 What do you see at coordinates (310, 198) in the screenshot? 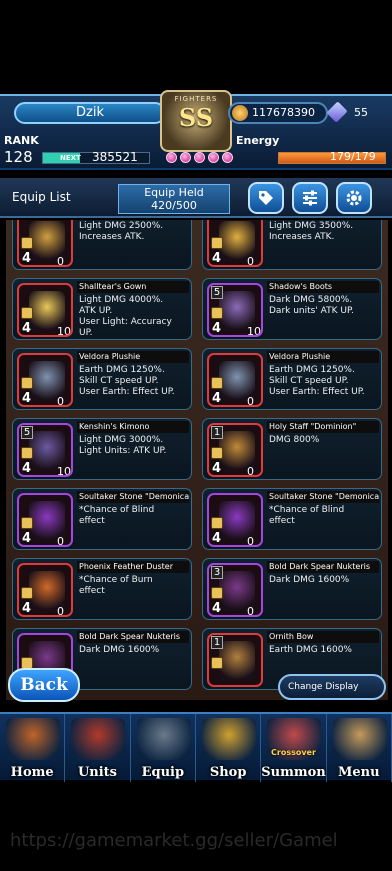
I see `sort-button` at bounding box center [310, 198].